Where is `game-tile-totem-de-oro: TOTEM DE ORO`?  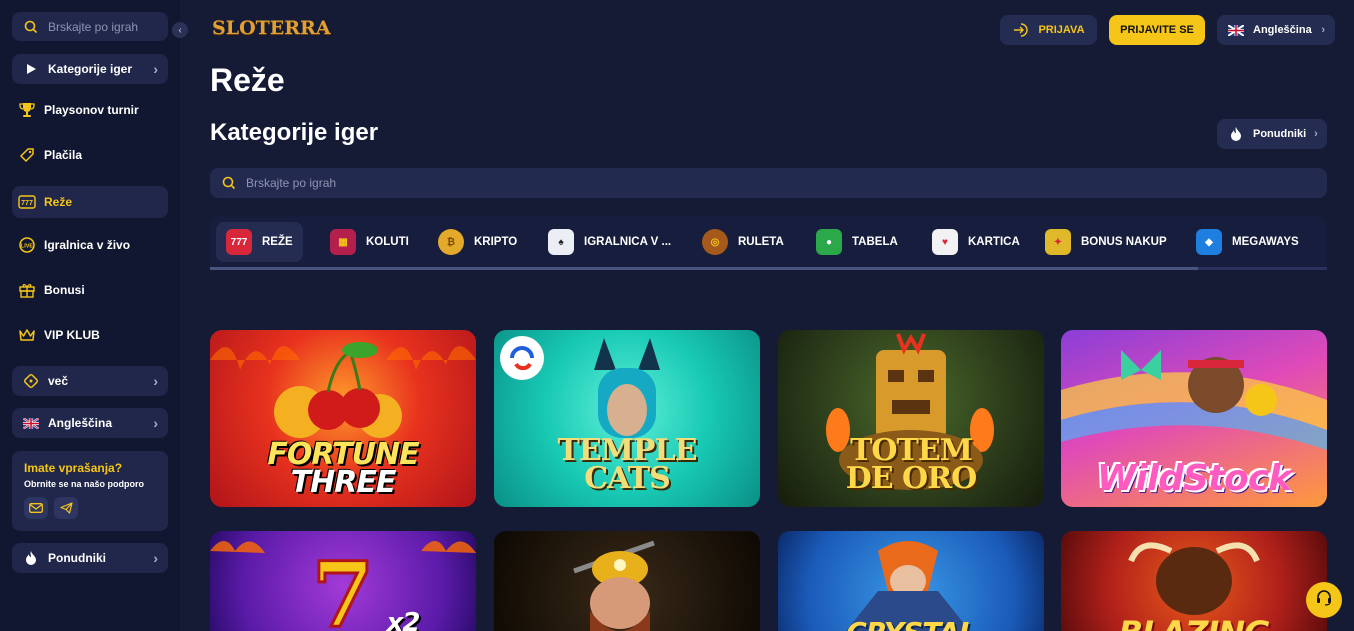 game-tile-totem-de-oro: TOTEM DE ORO is located at coordinates (911, 418).